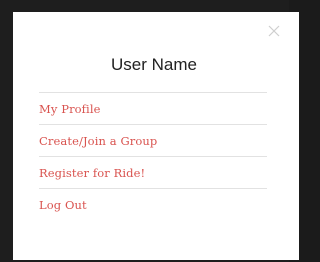 The image size is (320, 262). I want to click on my-profile-link: My Profile, so click(70, 109).